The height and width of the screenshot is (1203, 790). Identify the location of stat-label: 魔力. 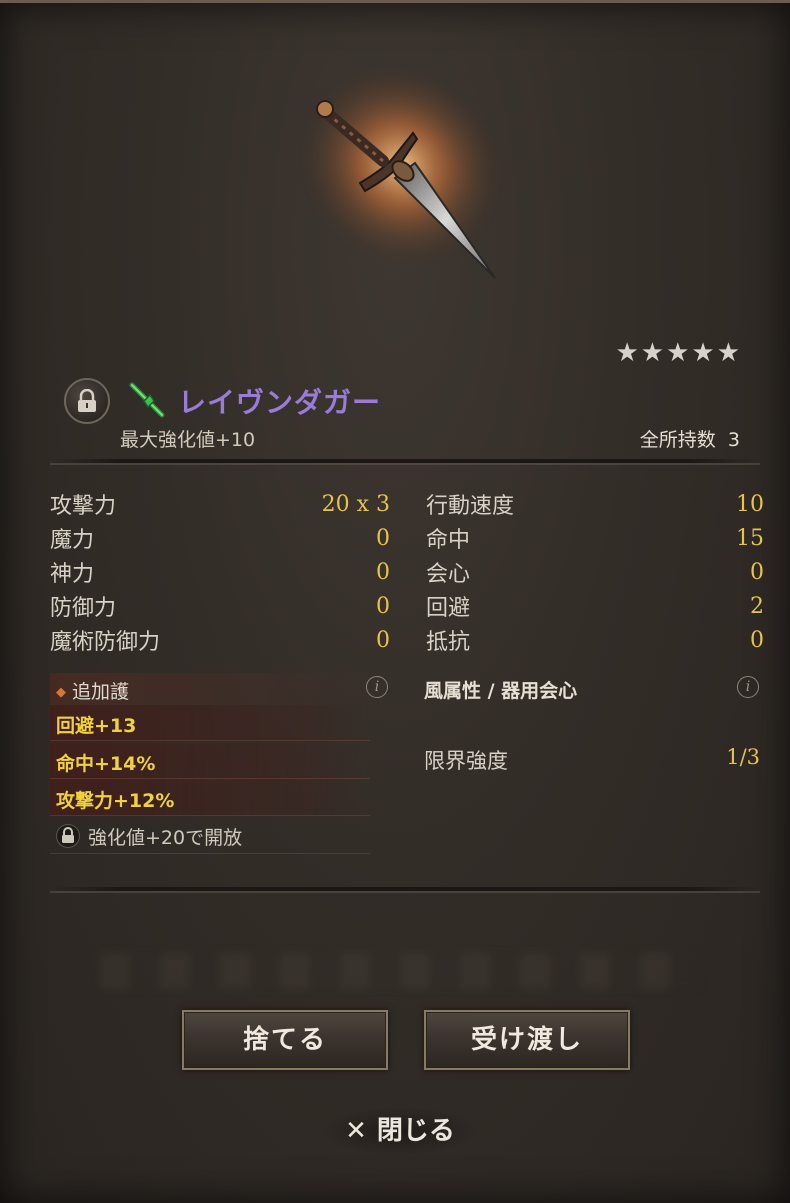
(72, 540).